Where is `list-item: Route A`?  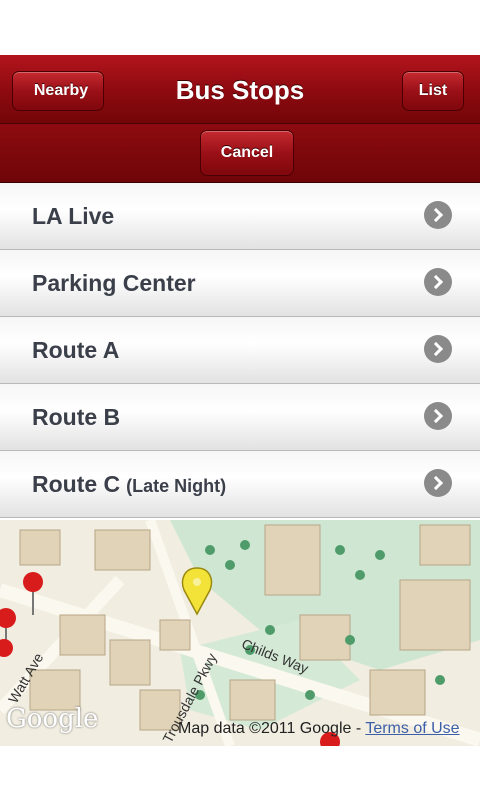 list-item: Route A is located at coordinates (240, 350).